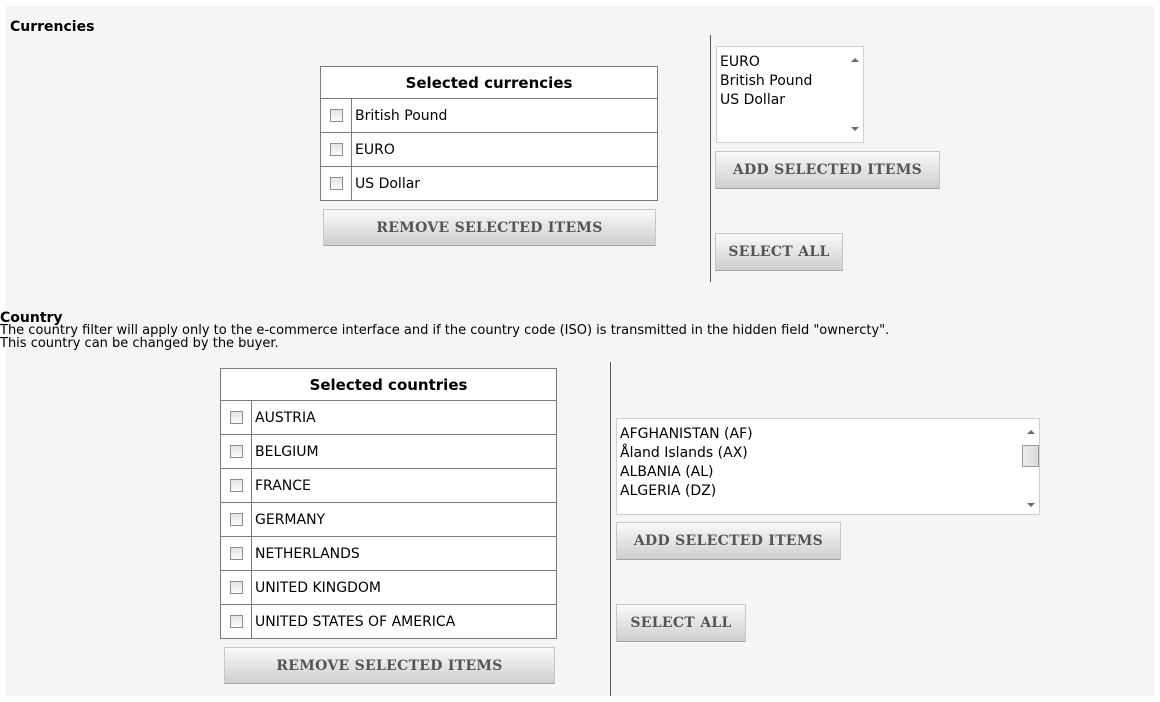  I want to click on table-row: GERMANY, so click(388, 519).